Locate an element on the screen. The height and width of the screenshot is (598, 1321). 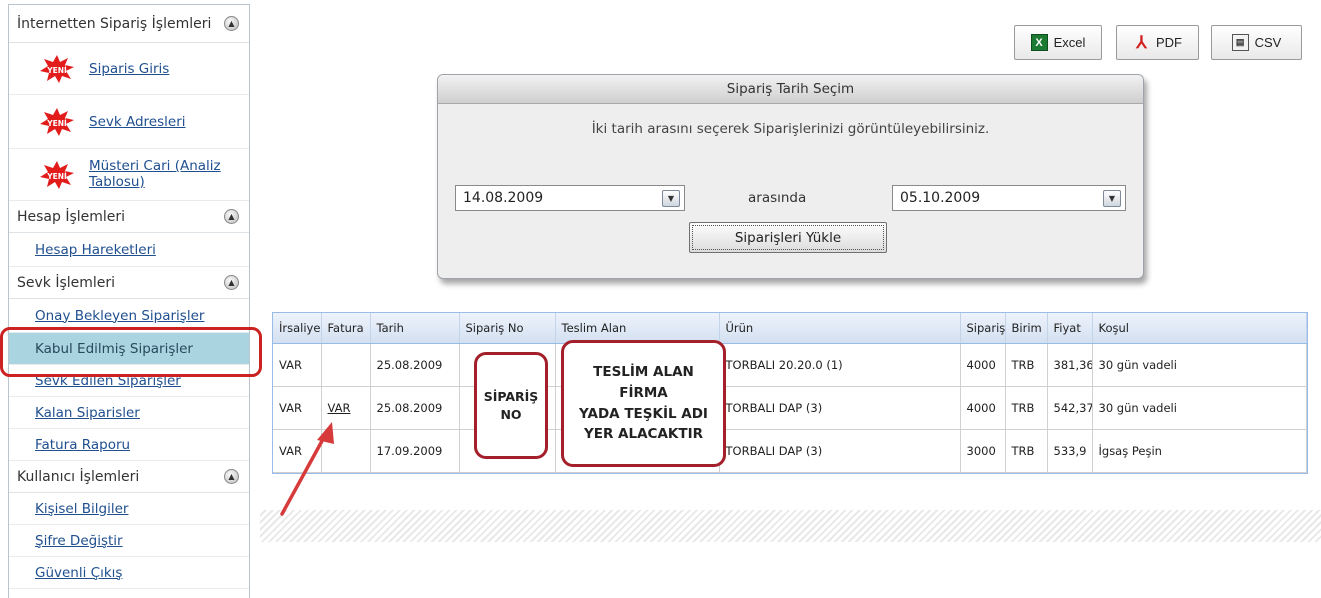
cell-fiyat: 533,9 is located at coordinates (1070, 451).